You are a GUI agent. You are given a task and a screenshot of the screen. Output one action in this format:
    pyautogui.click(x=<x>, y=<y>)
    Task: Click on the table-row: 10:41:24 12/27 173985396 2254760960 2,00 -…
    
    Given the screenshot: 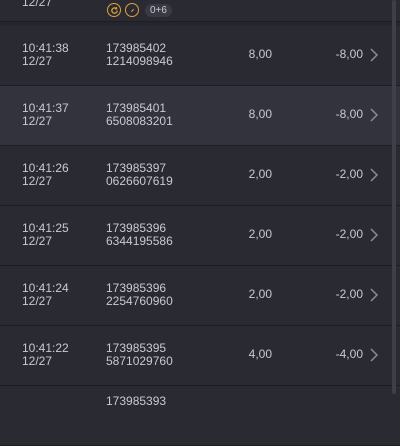 What is the action you would take?
    pyautogui.click(x=200, y=296)
    